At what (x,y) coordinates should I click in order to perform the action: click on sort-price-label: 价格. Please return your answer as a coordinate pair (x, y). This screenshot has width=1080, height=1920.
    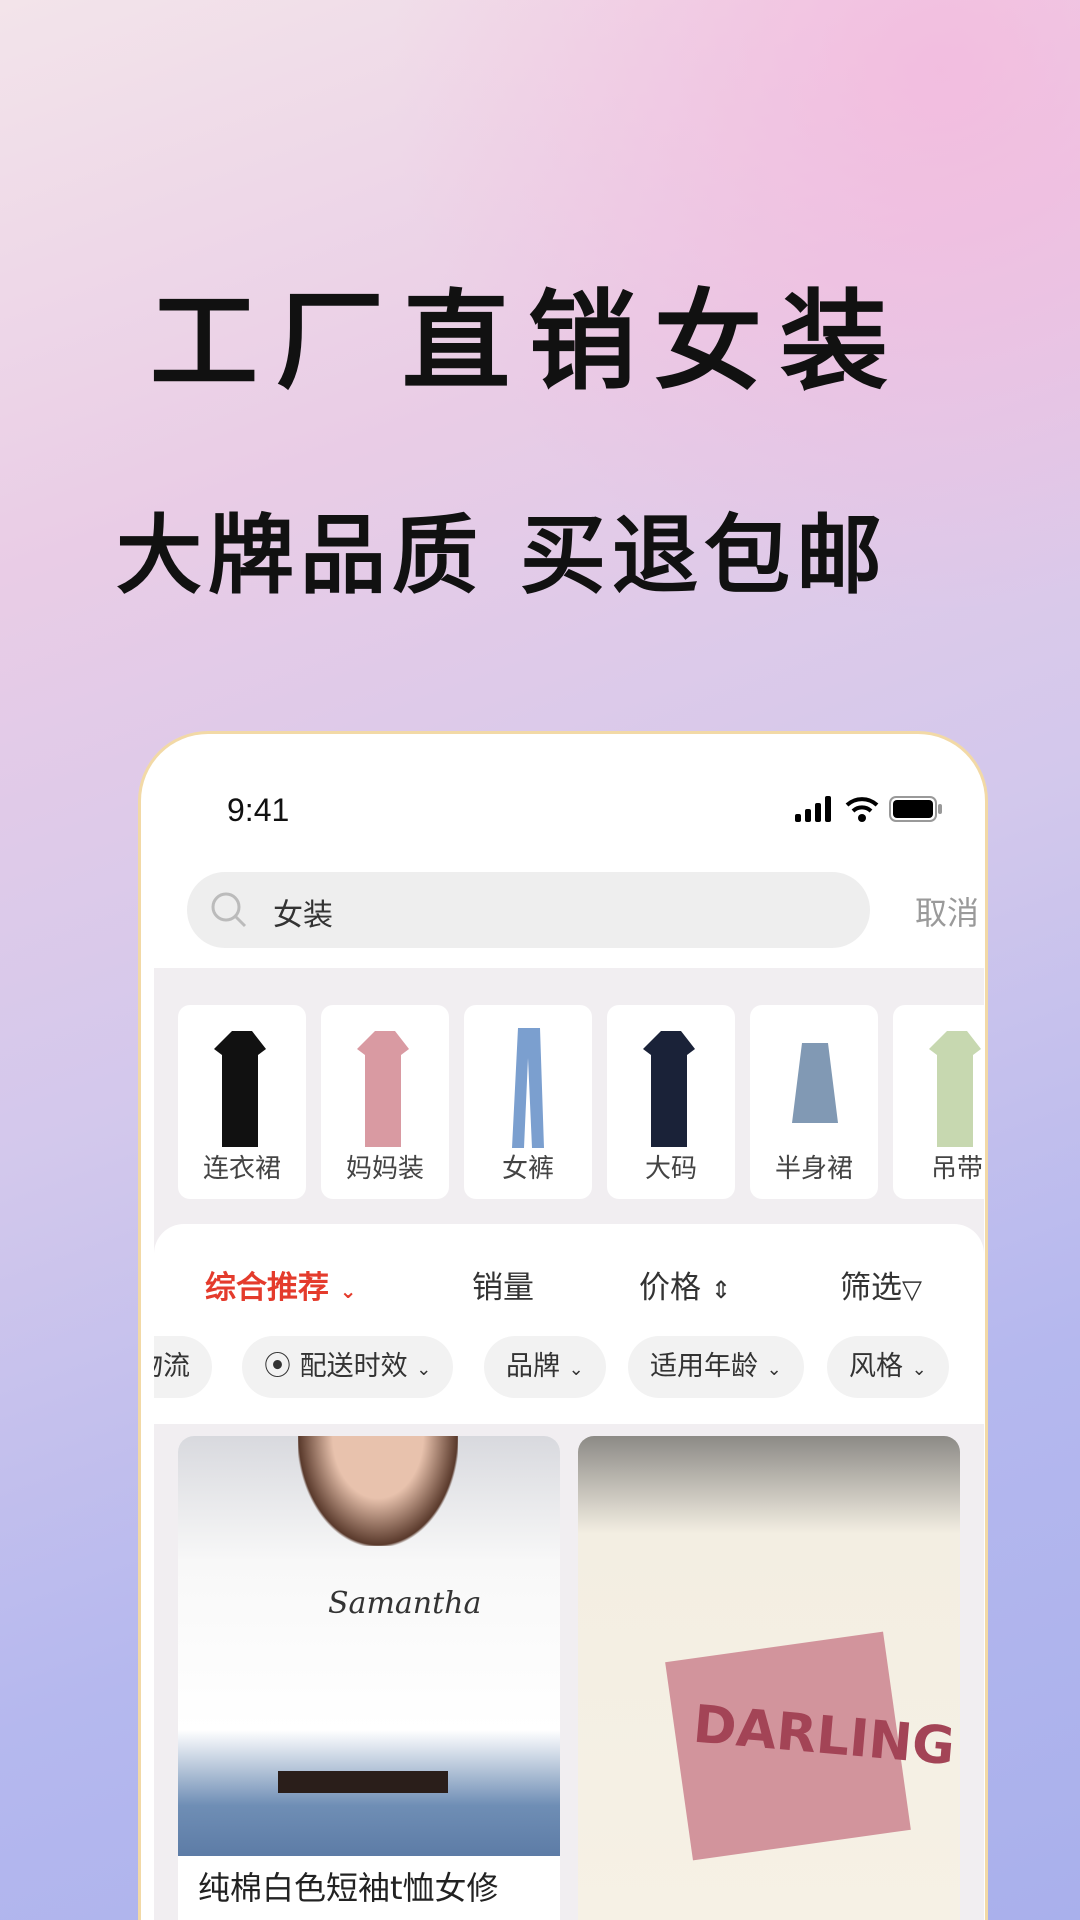
    Looking at the image, I should click on (670, 1288).